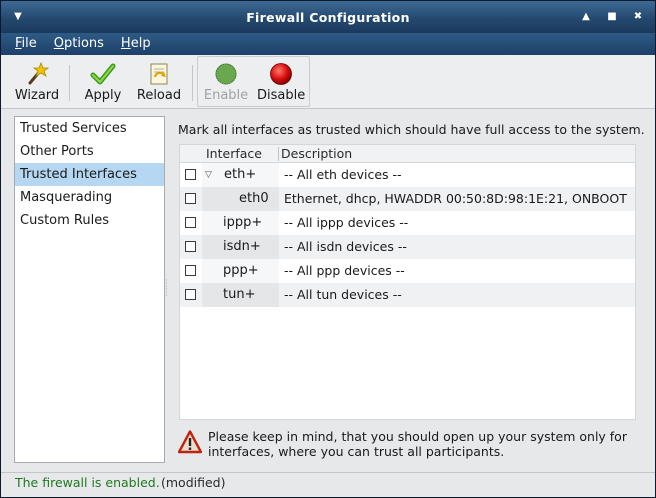 This screenshot has width=656, height=498. Describe the element at coordinates (159, 95) in the screenshot. I see `reload-label: Reload` at that location.